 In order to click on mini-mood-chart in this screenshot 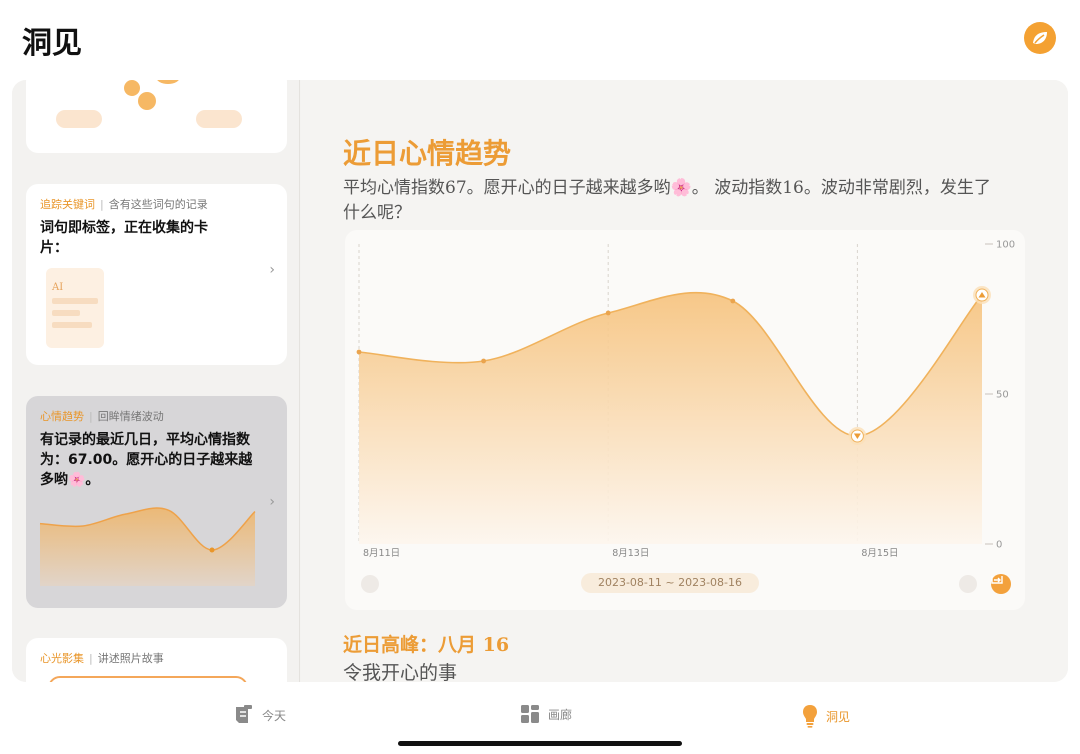, I will do `click(147, 546)`.